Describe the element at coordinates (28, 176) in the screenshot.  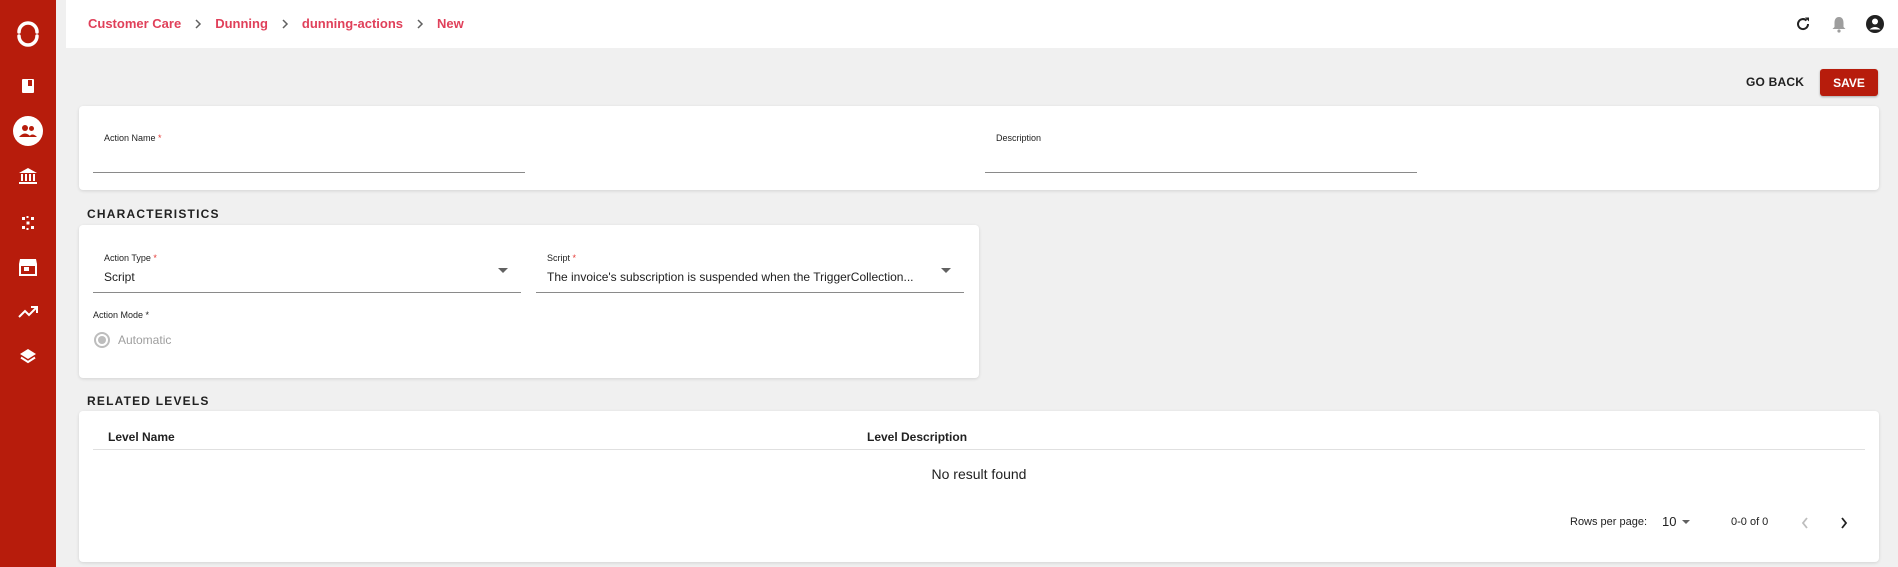
I see `bank-icon` at that location.